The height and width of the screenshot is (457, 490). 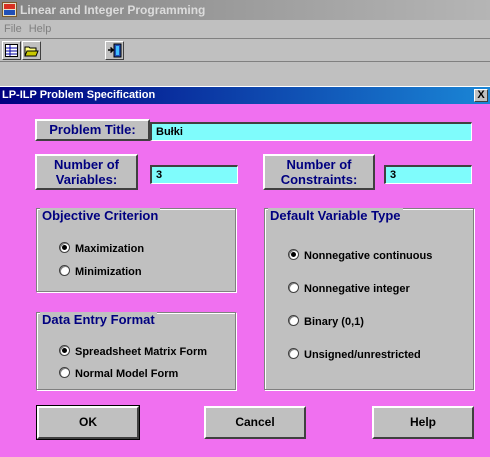 What do you see at coordinates (64, 247) in the screenshot?
I see `radio-maximization-dot` at bounding box center [64, 247].